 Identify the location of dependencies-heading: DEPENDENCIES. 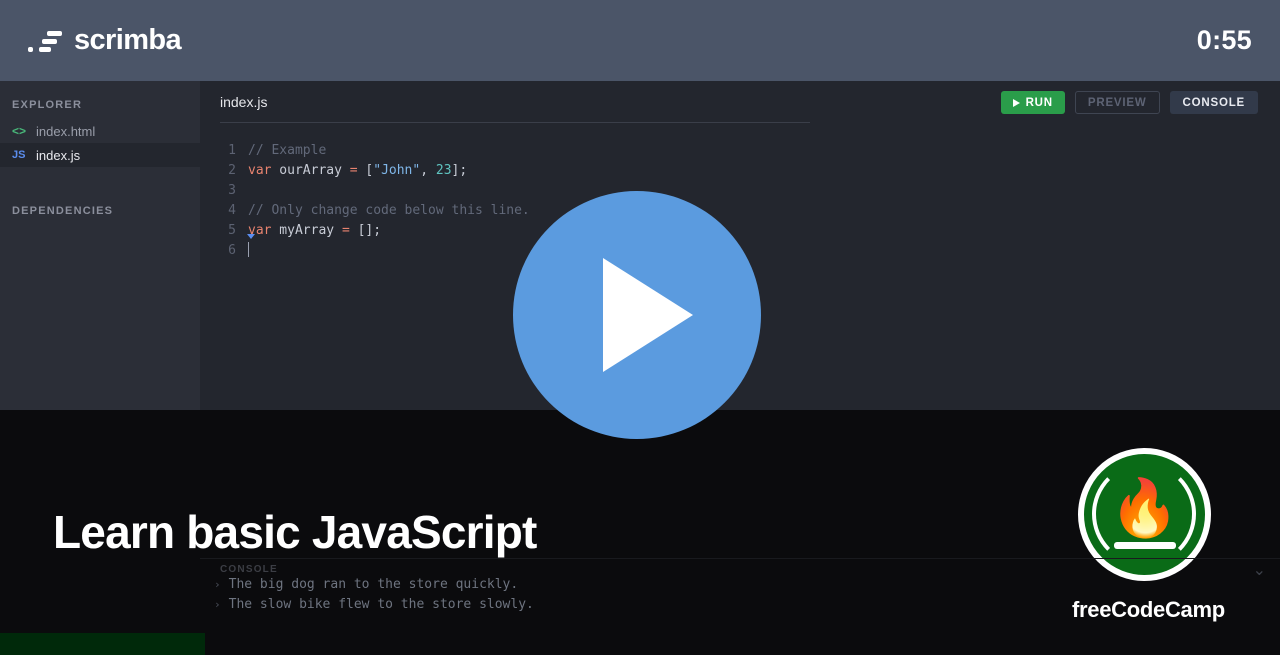
(63, 211).